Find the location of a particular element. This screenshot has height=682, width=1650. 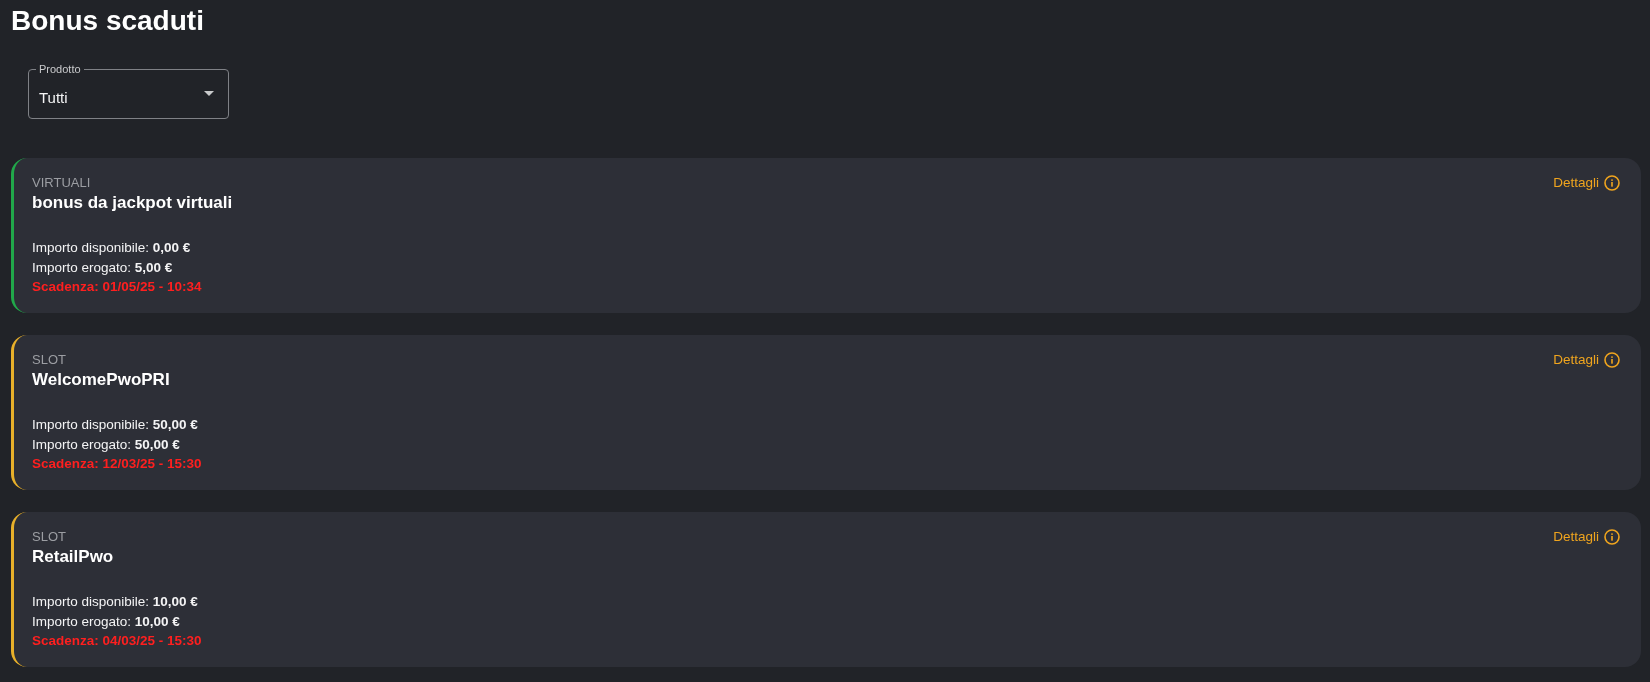

available-amount: Importo disponibile: 50,00 € is located at coordinates (115, 425).